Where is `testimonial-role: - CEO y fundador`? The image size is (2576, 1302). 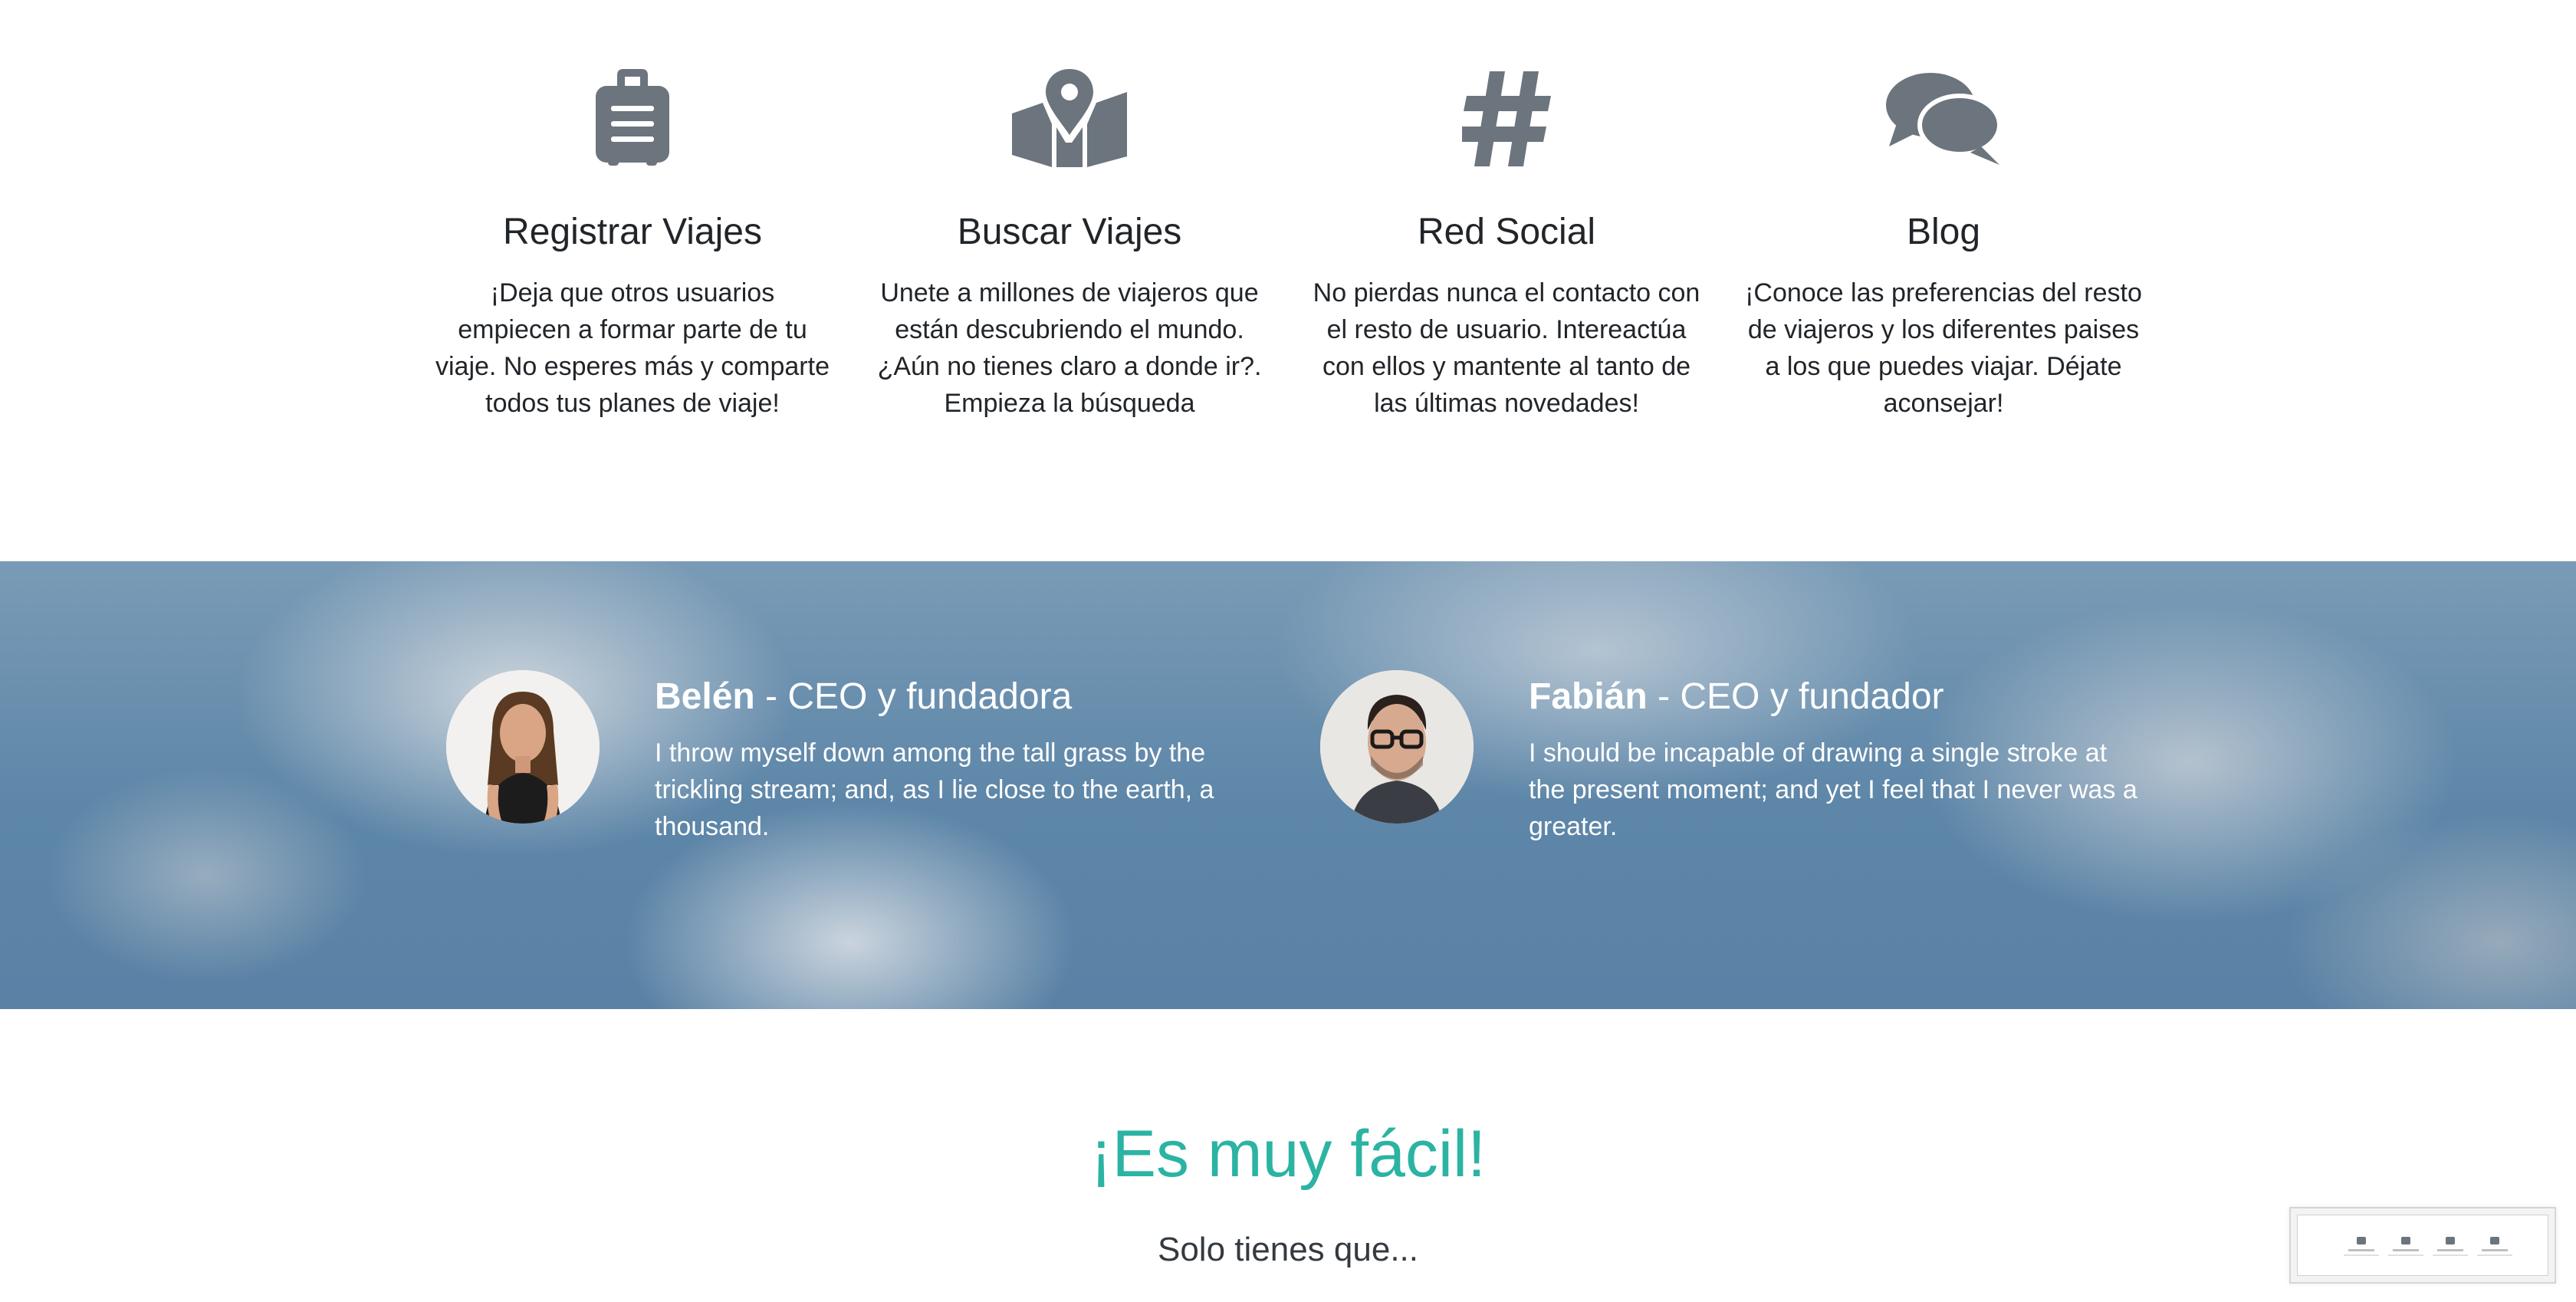
testimonial-role: - CEO y fundador is located at coordinates (1796, 696).